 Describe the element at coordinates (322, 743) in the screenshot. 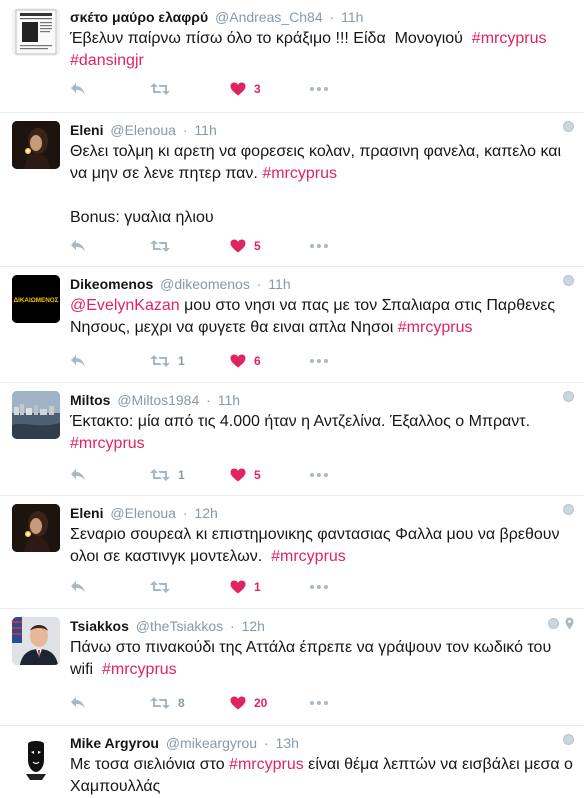

I see `tweet-header: Mike Argyrou @mikeargyrou · 13h` at that location.